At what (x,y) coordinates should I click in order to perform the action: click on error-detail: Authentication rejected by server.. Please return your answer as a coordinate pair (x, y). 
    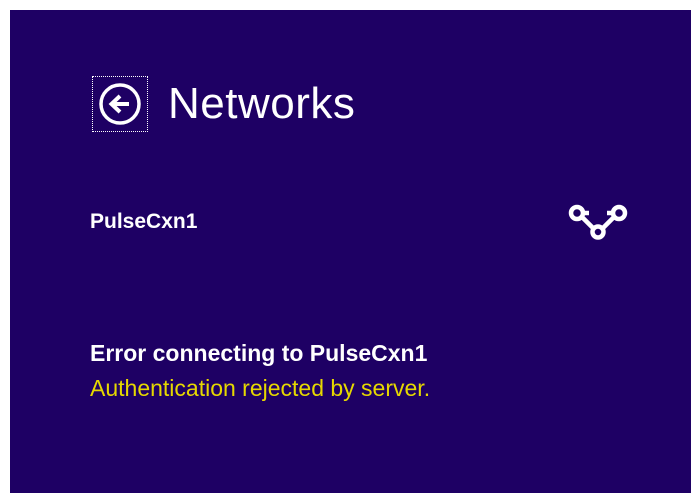
    Looking at the image, I should click on (260, 387).